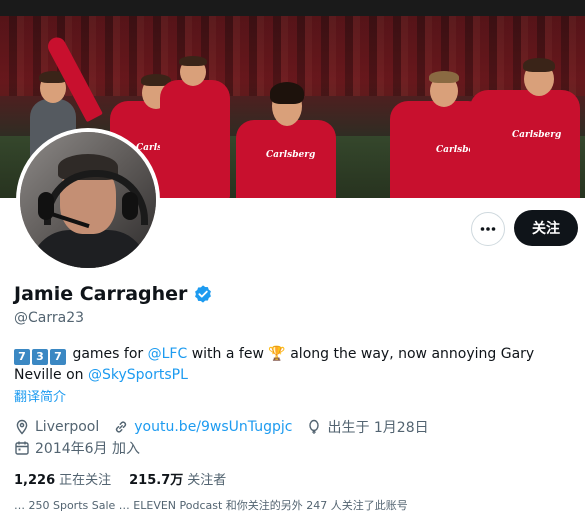 Image resolution: width=585 pixels, height=513 pixels. What do you see at coordinates (40, 357) in the screenshot?
I see `keycap-digit: 3` at bounding box center [40, 357].